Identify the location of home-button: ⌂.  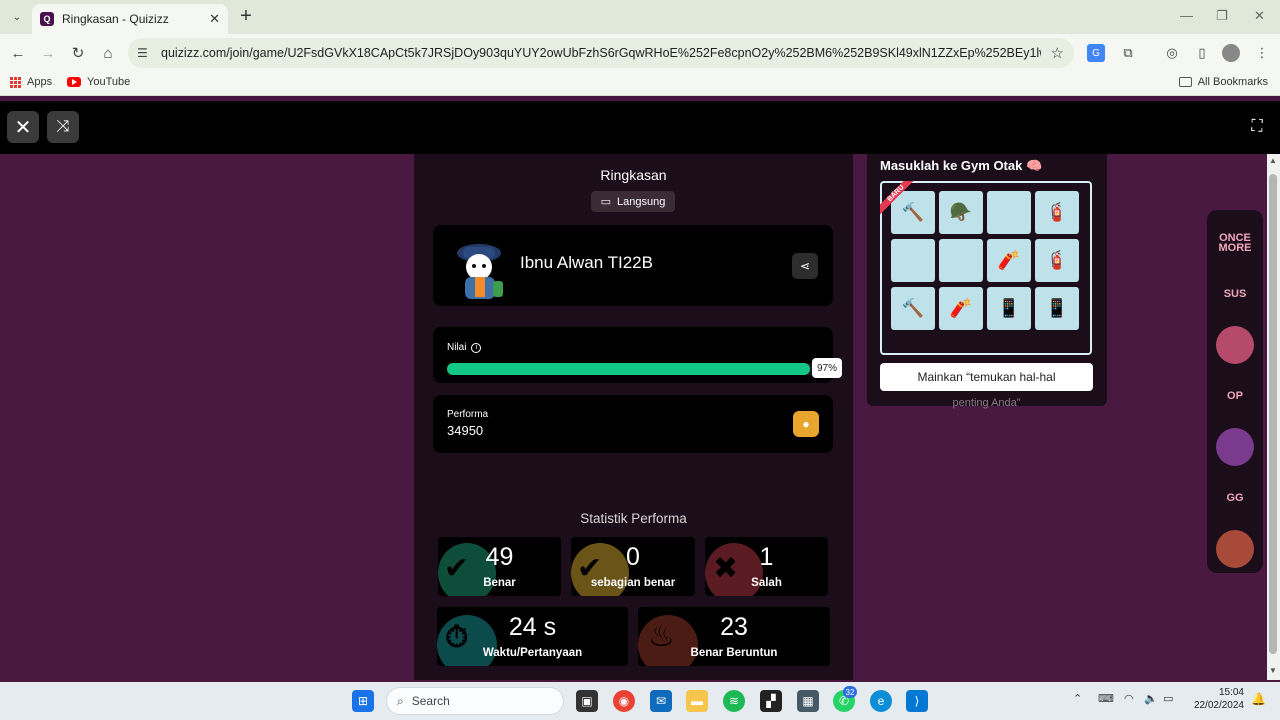
(108, 53).